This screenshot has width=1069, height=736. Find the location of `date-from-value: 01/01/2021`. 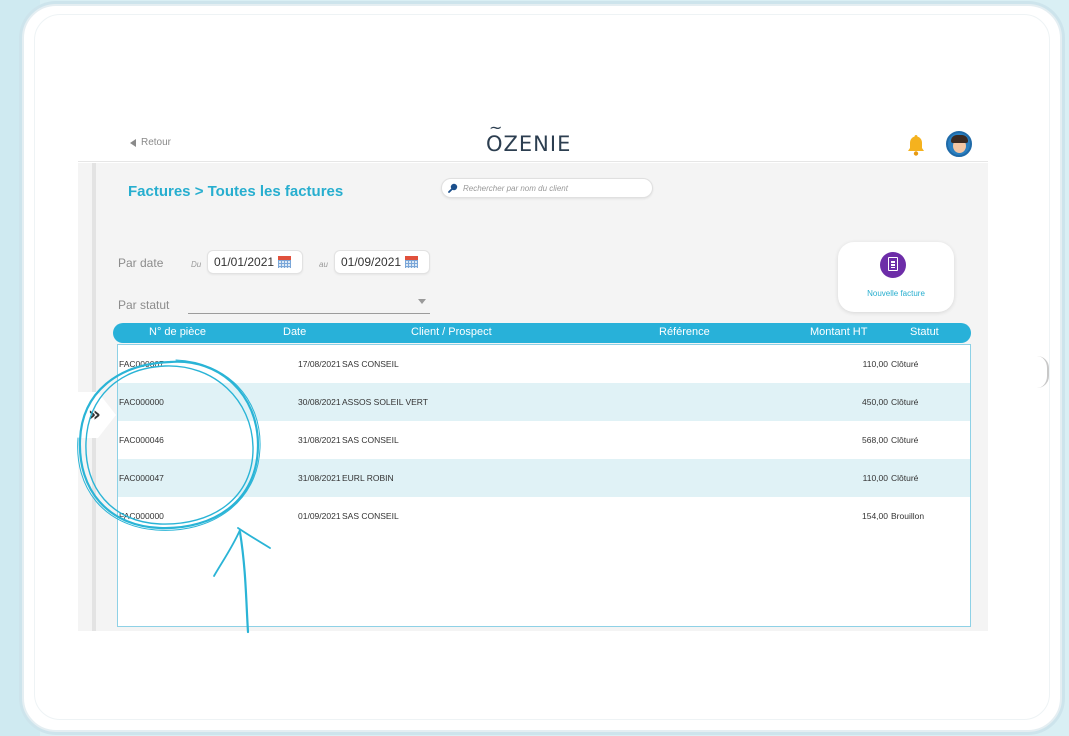

date-from-value: 01/01/2021 is located at coordinates (244, 262).